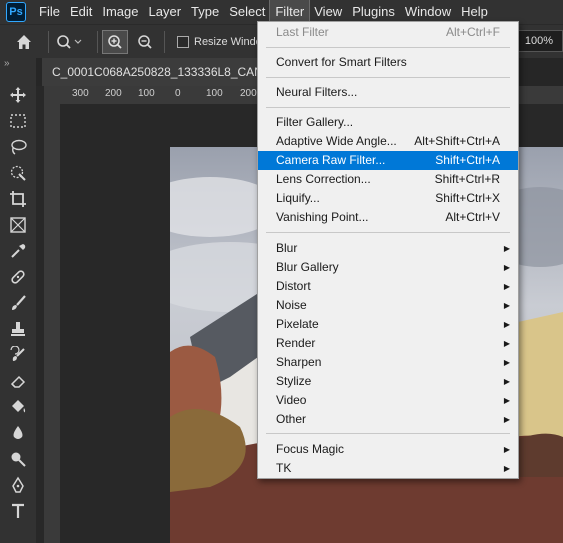  I want to click on marquee-tool-icon, so click(18, 121).